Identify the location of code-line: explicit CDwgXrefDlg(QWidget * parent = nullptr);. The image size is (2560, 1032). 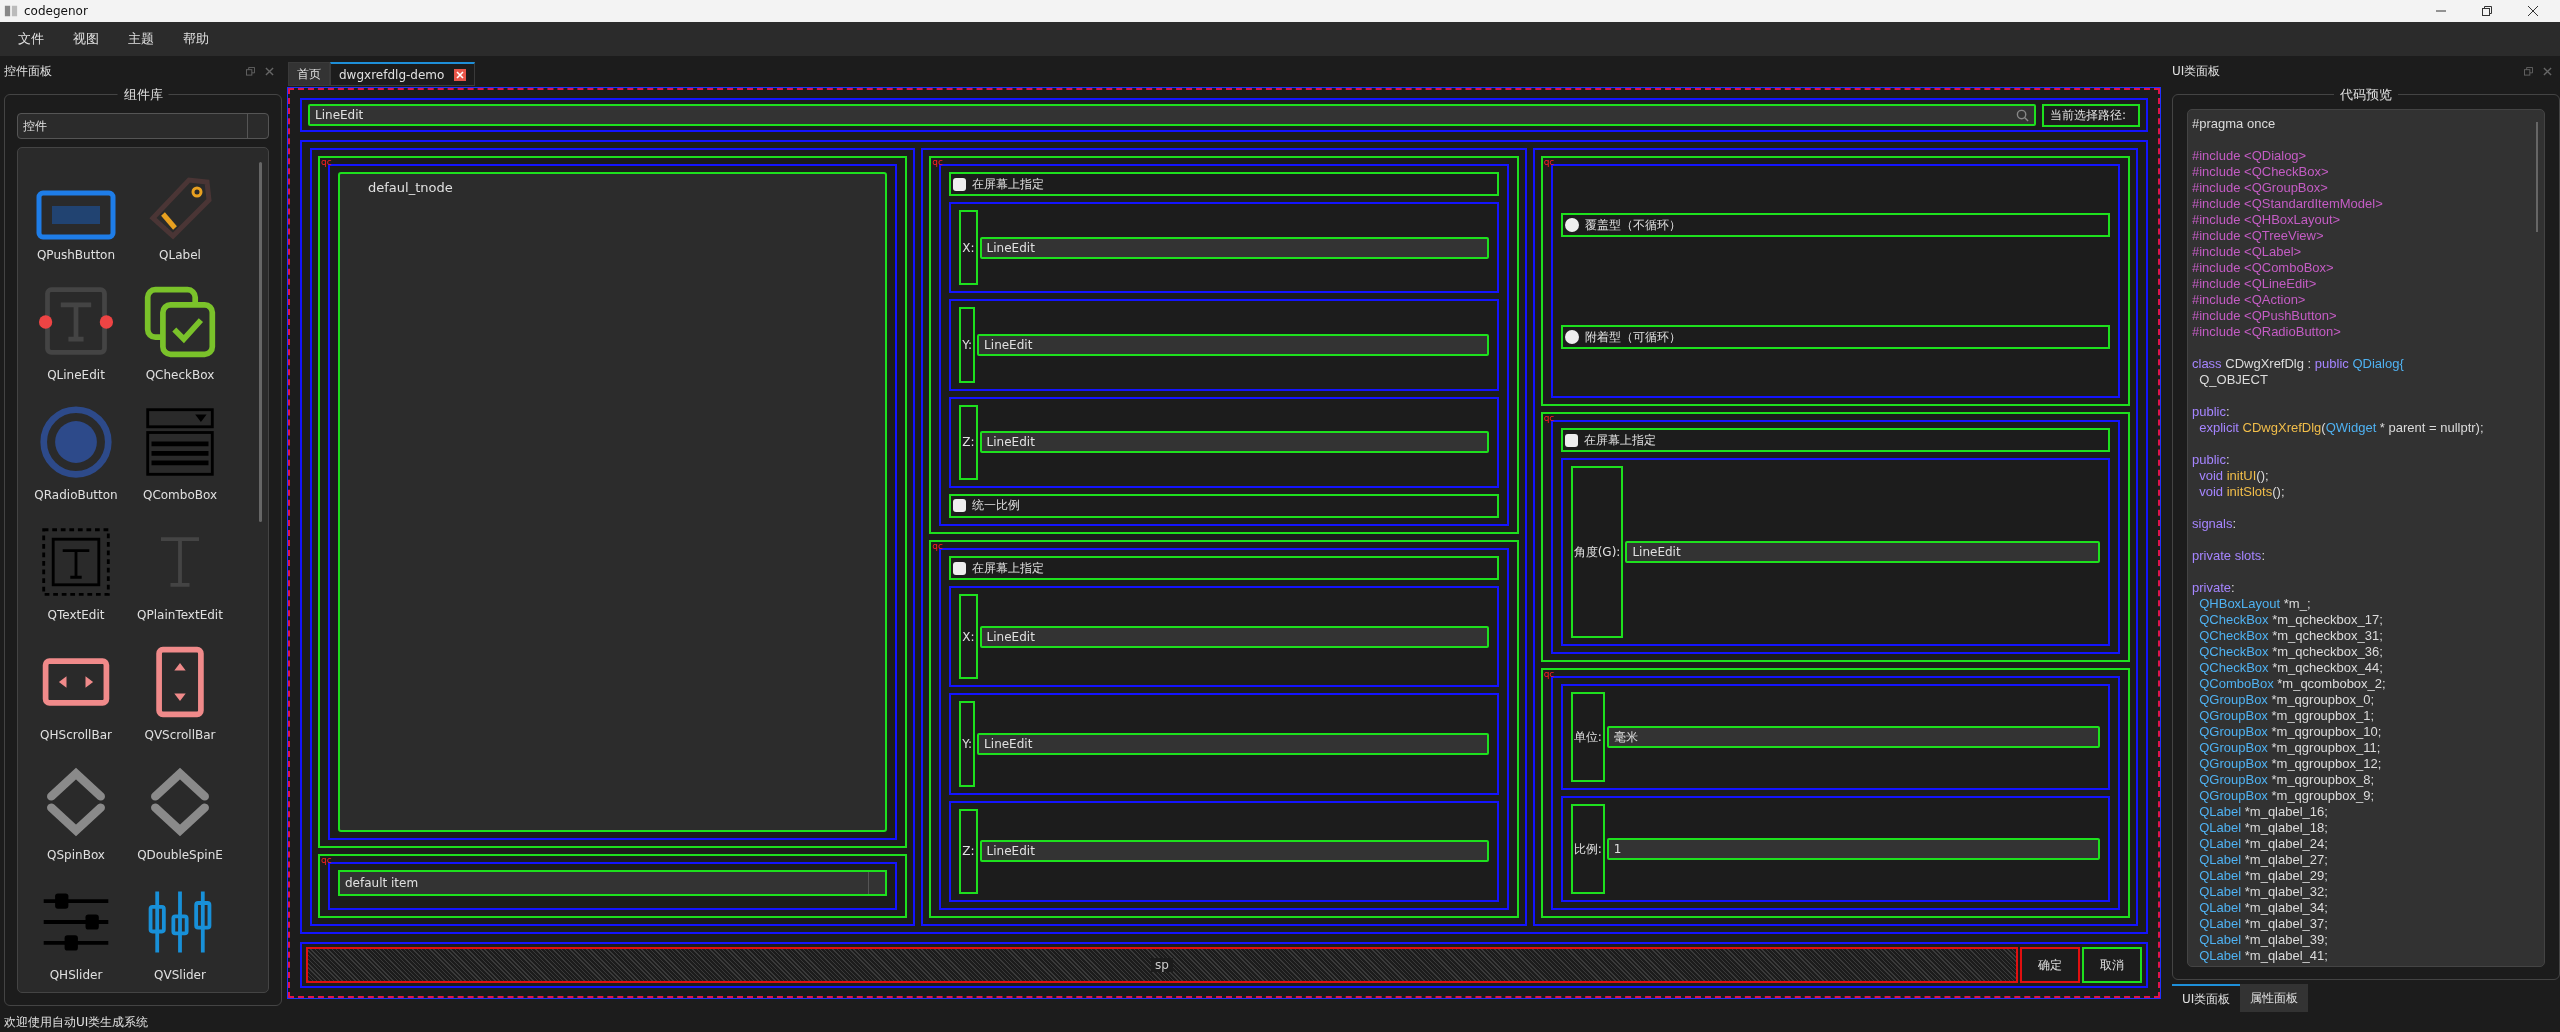
(2341, 428).